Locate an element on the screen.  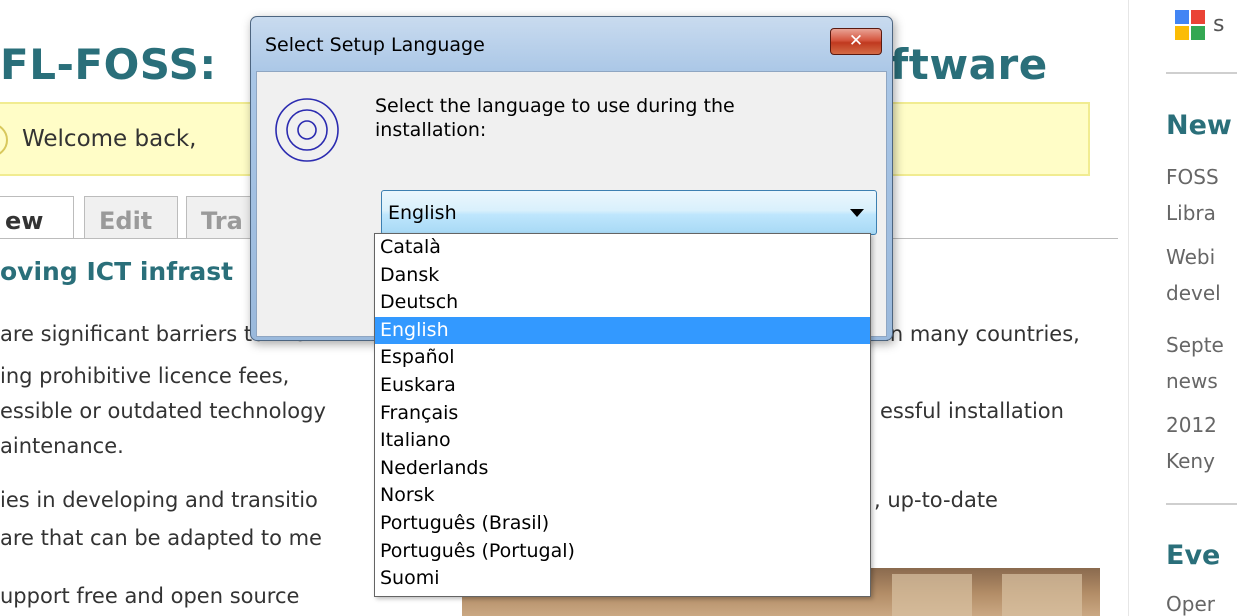
language-option: Norsk is located at coordinates (622, 496).